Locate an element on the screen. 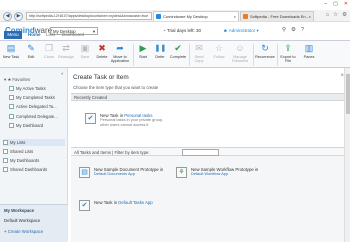 This screenshot has height=242, width=350. button-label: Manage Followers is located at coordinates (240, 59).